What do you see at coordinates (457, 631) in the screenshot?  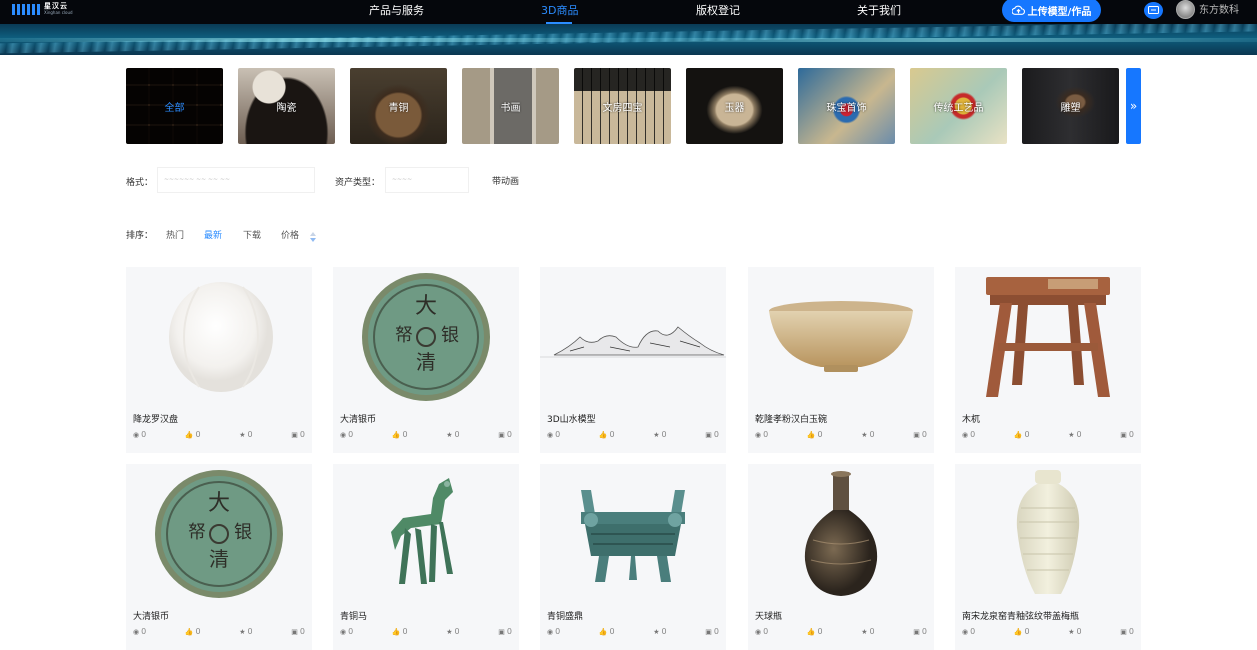 I see `favorites-count: 0` at bounding box center [457, 631].